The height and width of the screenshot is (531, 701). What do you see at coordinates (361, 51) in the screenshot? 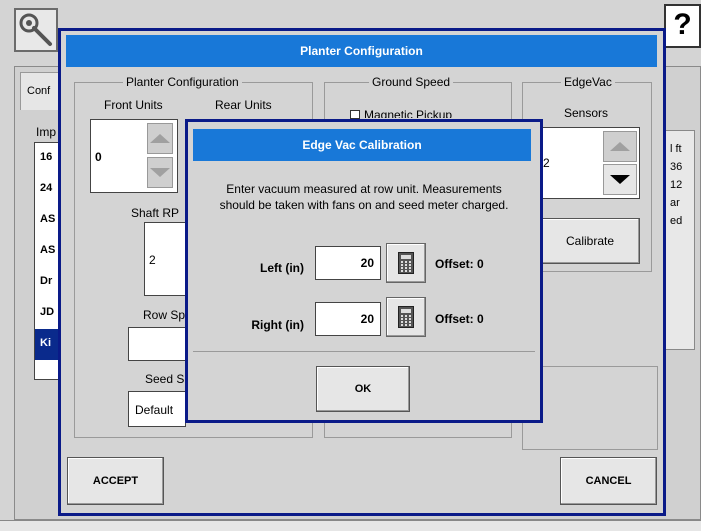
I see `planter-config-title: Planter Configuration` at bounding box center [361, 51].